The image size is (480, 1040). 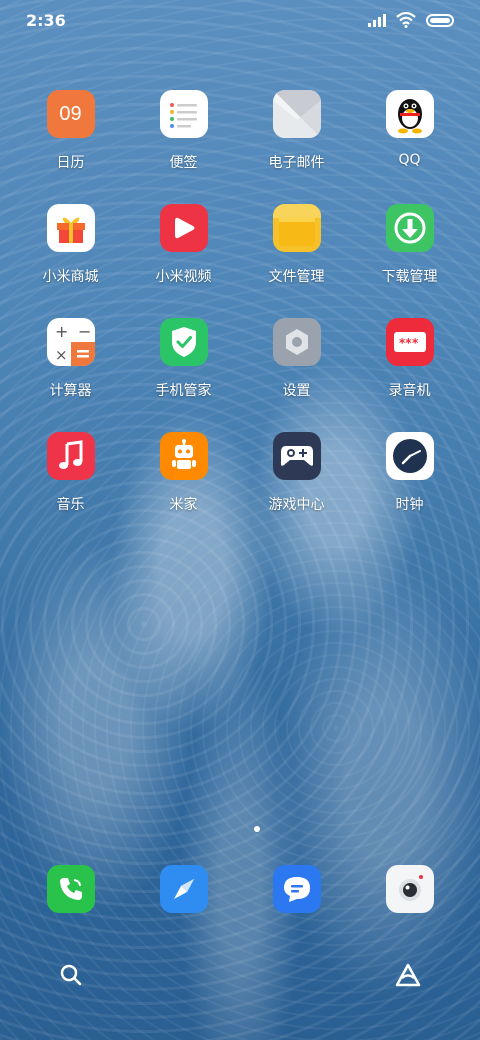 I want to click on compass-icon, so click(x=183, y=889).